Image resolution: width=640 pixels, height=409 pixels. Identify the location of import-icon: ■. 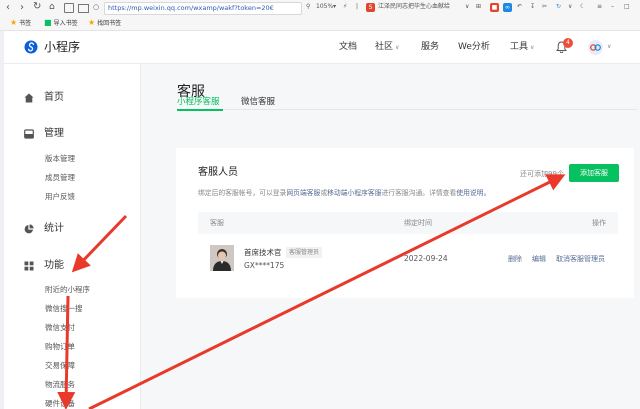
(48, 22).